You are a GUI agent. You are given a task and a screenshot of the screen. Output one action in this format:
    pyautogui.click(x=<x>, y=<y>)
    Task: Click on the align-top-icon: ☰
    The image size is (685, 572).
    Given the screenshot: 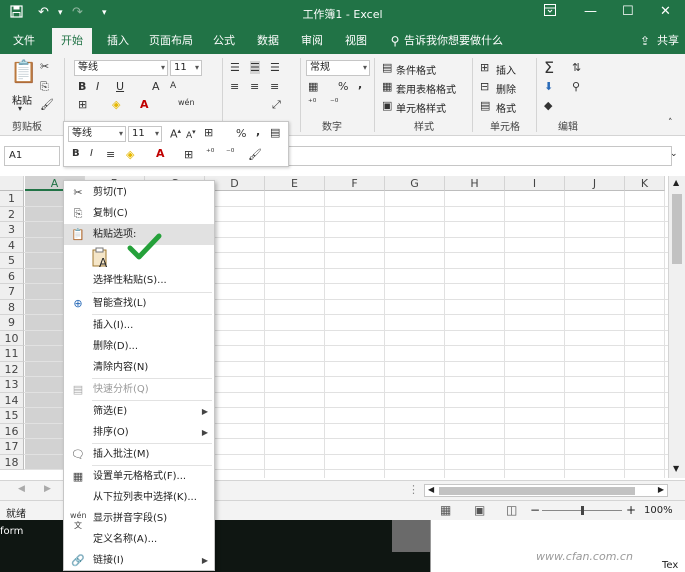 What is the action you would take?
    pyautogui.click(x=235, y=67)
    